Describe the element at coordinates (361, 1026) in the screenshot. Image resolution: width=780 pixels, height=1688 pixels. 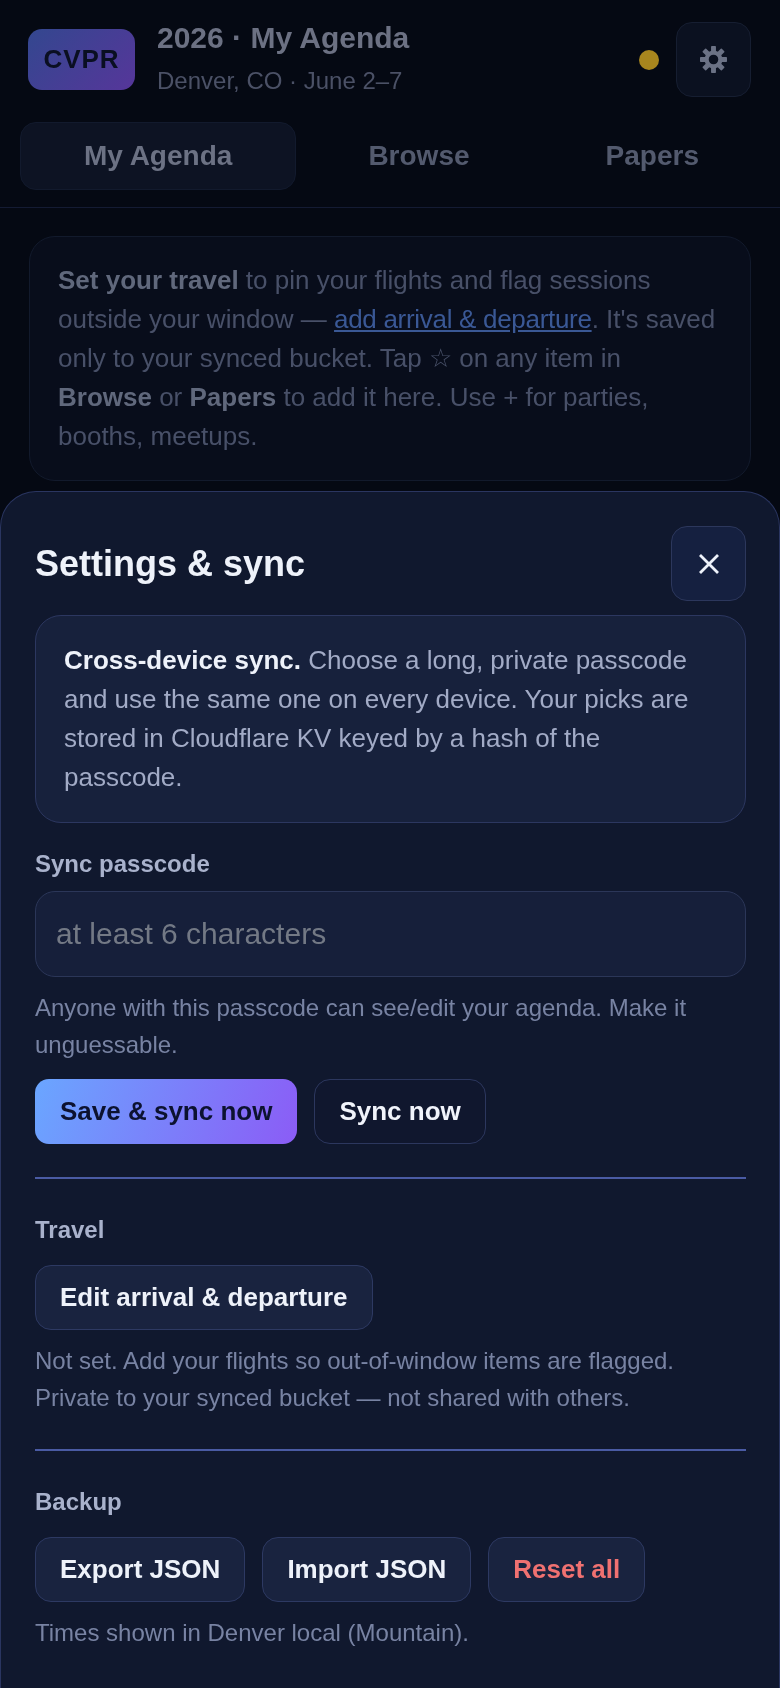
I see `passcode-hint: Anyone with this passcode can see/edit your agenda. Make it unguessable.` at that location.